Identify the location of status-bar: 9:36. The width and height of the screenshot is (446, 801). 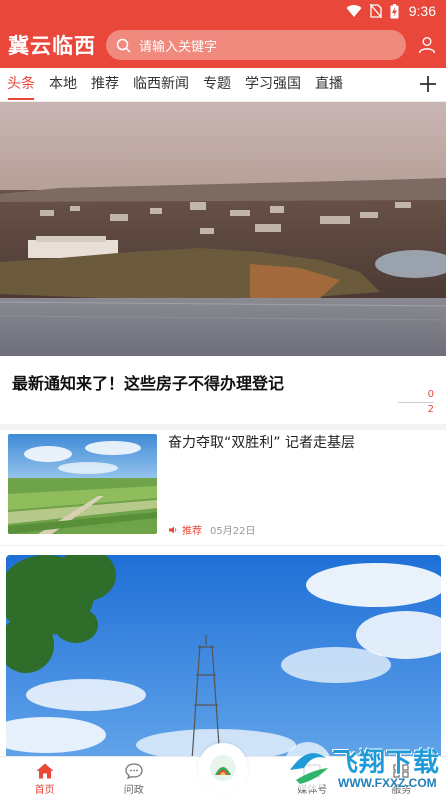
(223, 11).